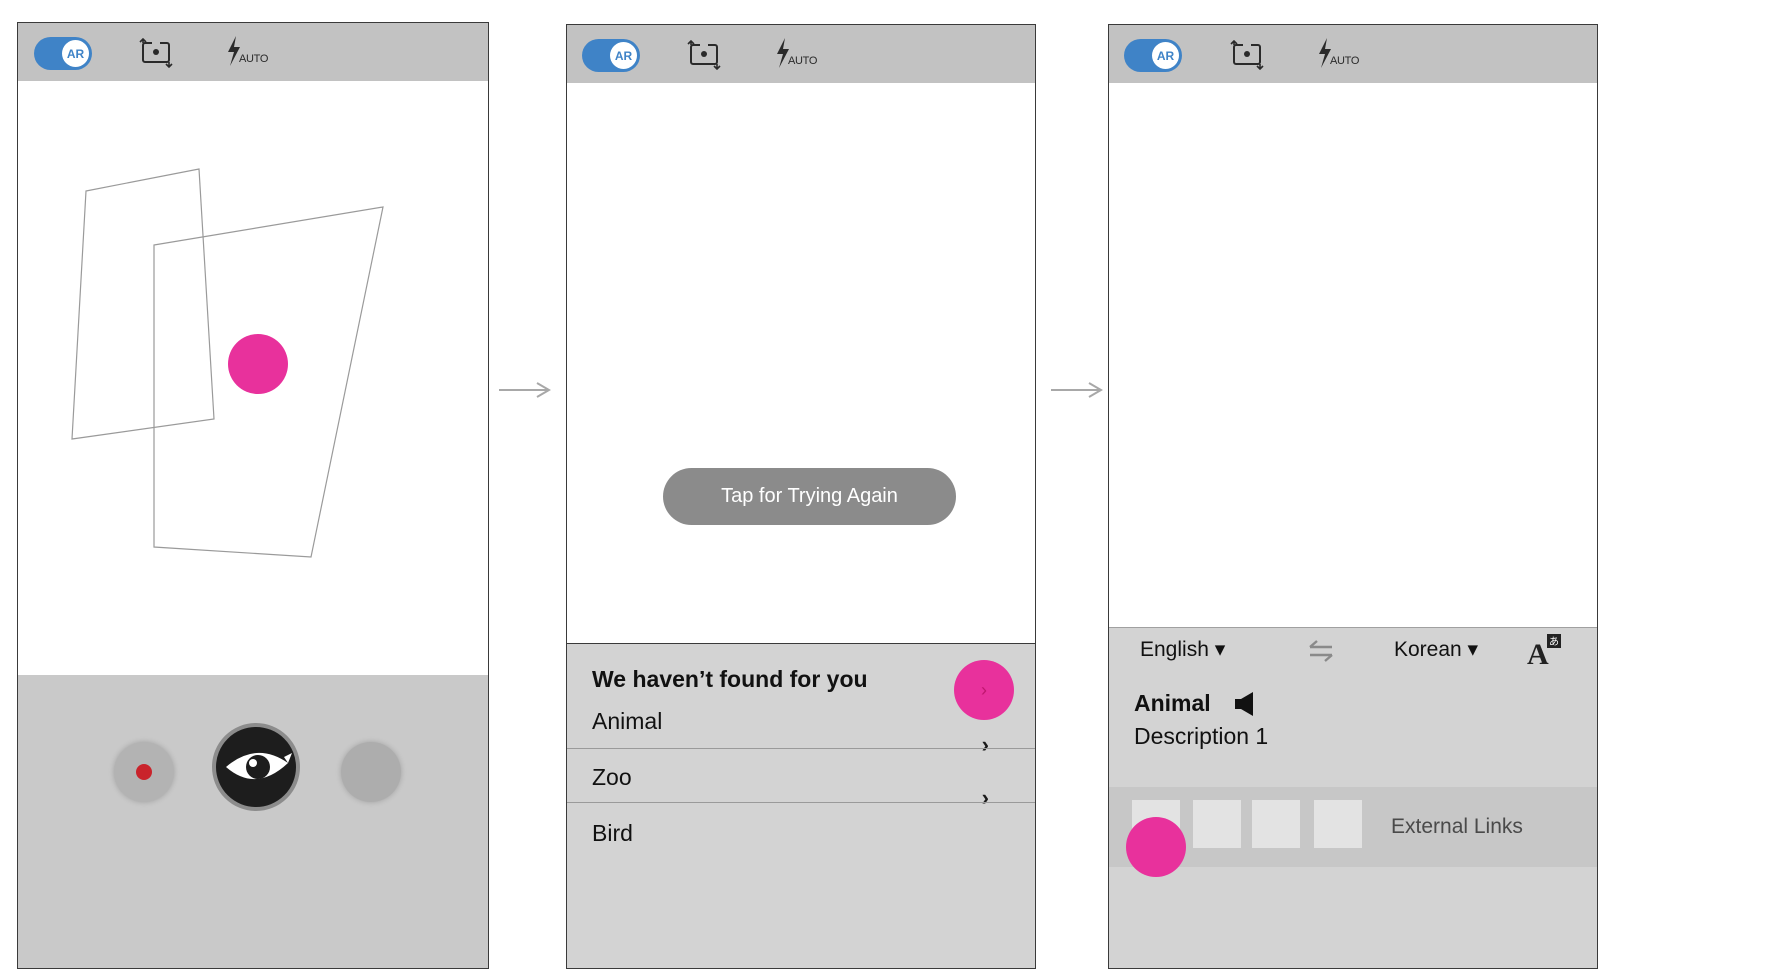 The height and width of the screenshot is (969, 1777). Describe the element at coordinates (1182, 649) in the screenshot. I see `source-language-select: English ▾` at that location.